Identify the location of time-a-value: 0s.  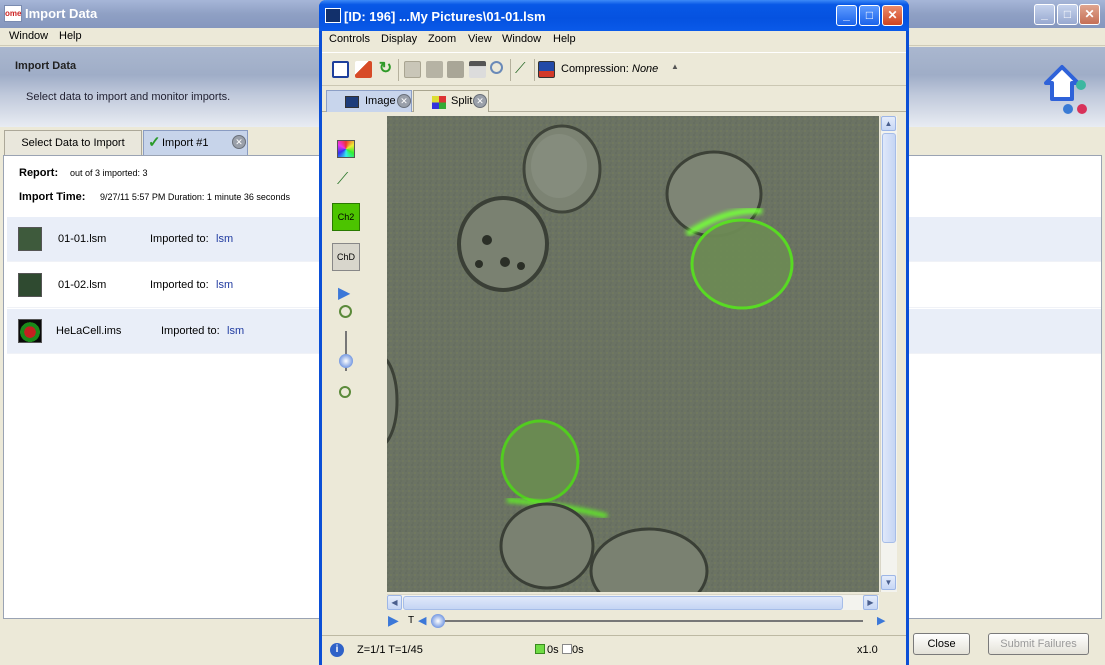
(553, 650).